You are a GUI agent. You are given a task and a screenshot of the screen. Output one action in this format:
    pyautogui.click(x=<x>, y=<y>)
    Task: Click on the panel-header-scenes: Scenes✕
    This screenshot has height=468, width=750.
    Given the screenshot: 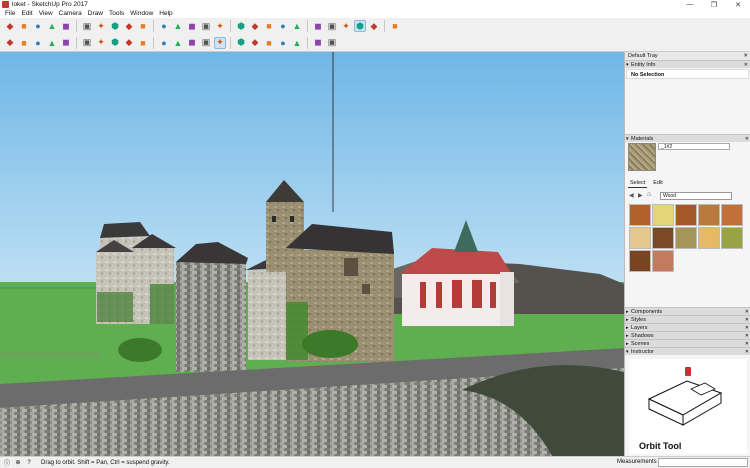 What is the action you would take?
    pyautogui.click(x=687, y=343)
    